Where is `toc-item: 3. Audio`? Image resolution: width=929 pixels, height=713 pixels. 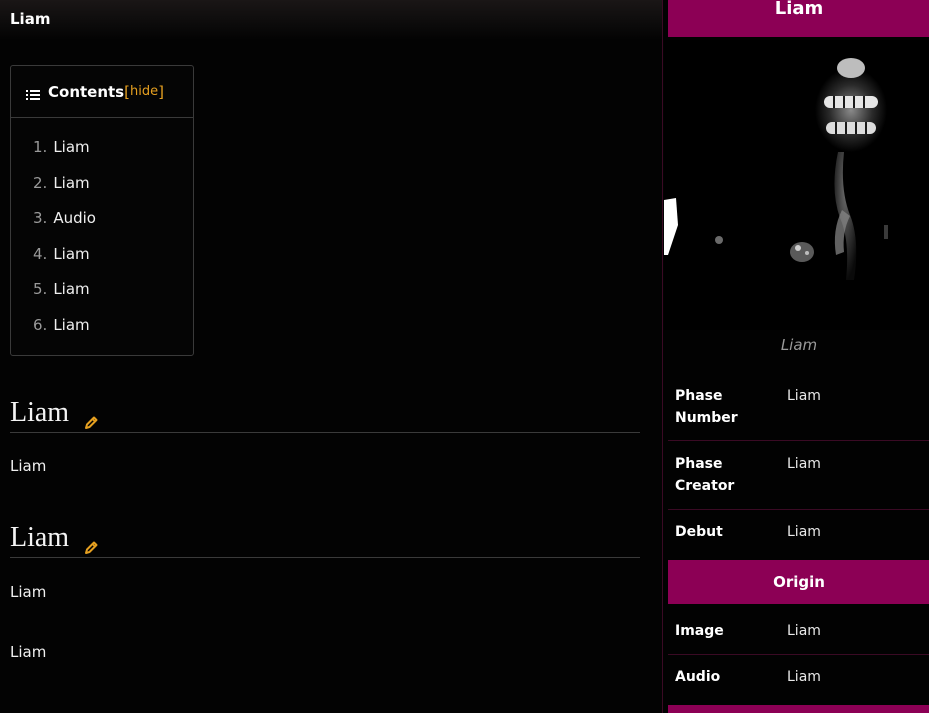
toc-item: 3. Audio is located at coordinates (64, 218).